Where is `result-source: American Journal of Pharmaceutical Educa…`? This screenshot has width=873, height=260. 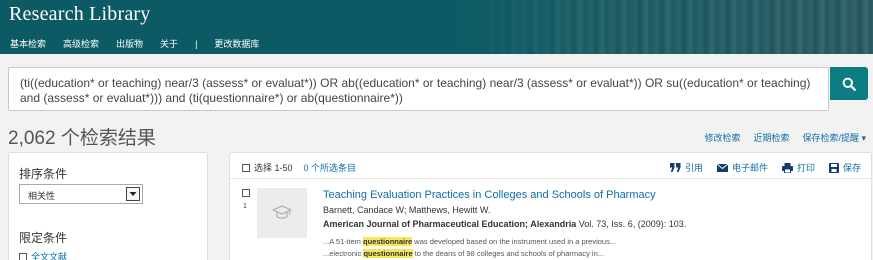
result-source: American Journal of Pharmaceutical Educa… is located at coordinates (504, 224).